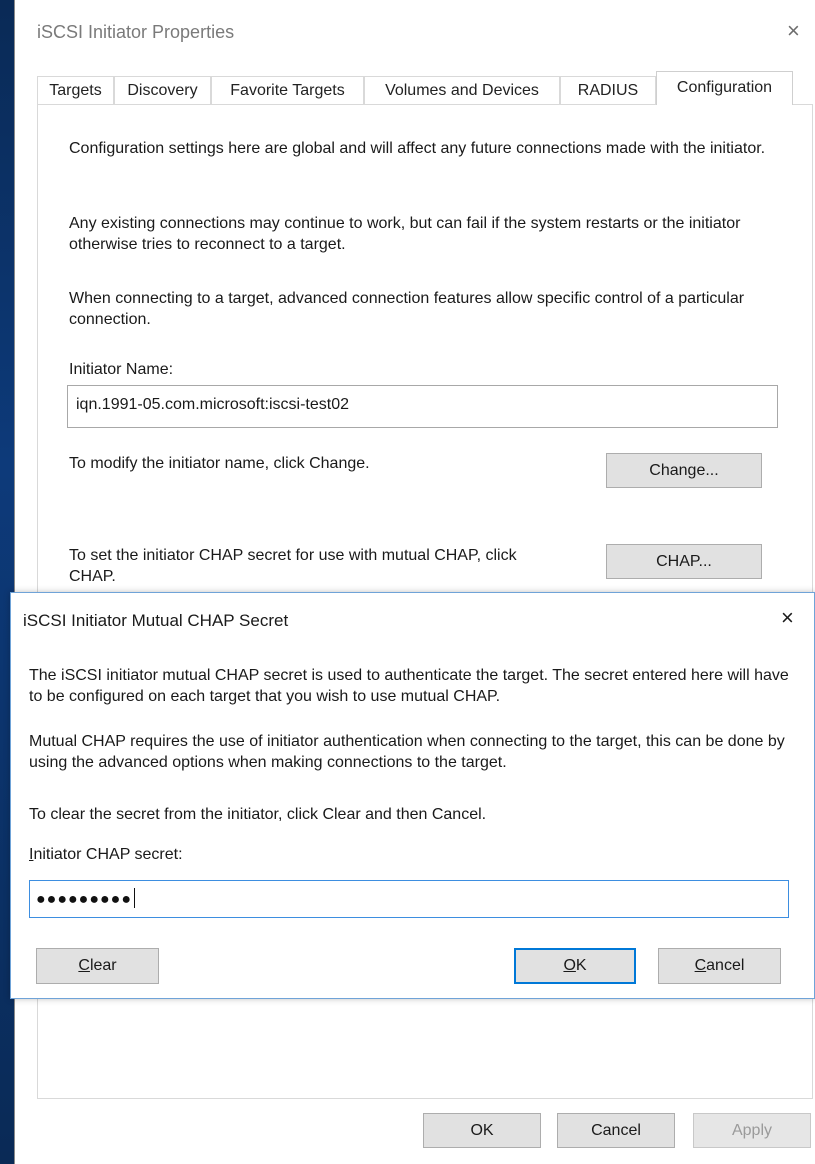 Image resolution: width=815 pixels, height=1164 pixels. I want to click on tab-discovery: Discovery, so click(162, 90).